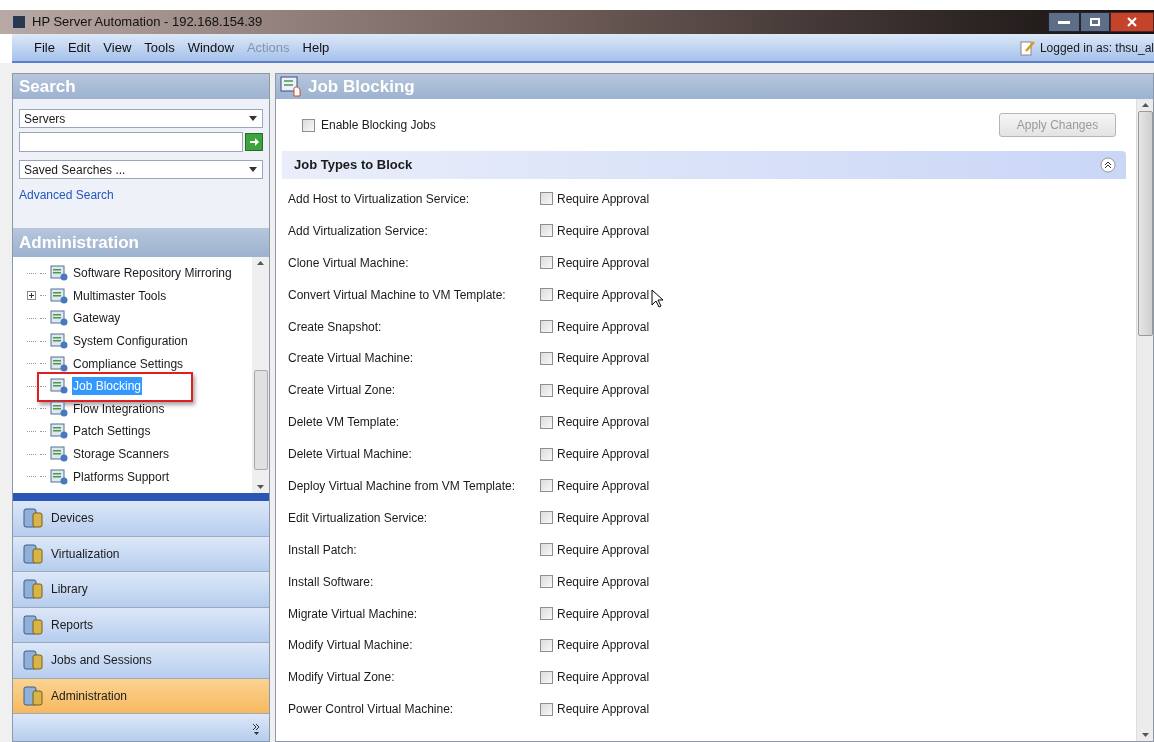 The height and width of the screenshot is (742, 1154). What do you see at coordinates (141, 118) in the screenshot?
I see `scope-dropdown: Servers` at bounding box center [141, 118].